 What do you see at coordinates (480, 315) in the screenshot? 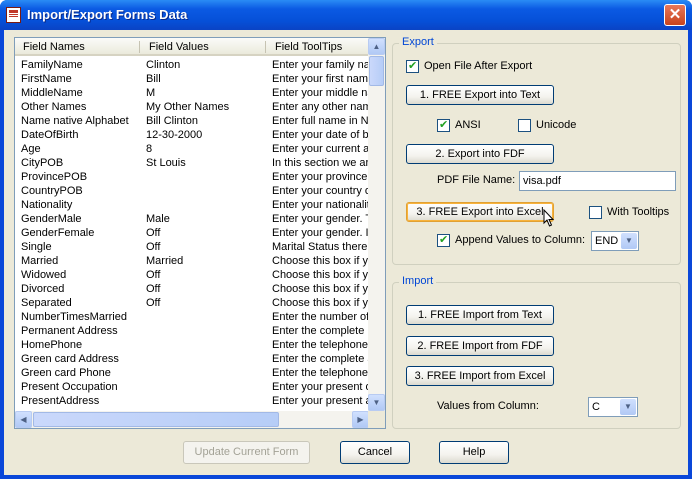
I see `import-text-button: 1. FREE Import from Text` at bounding box center [480, 315].